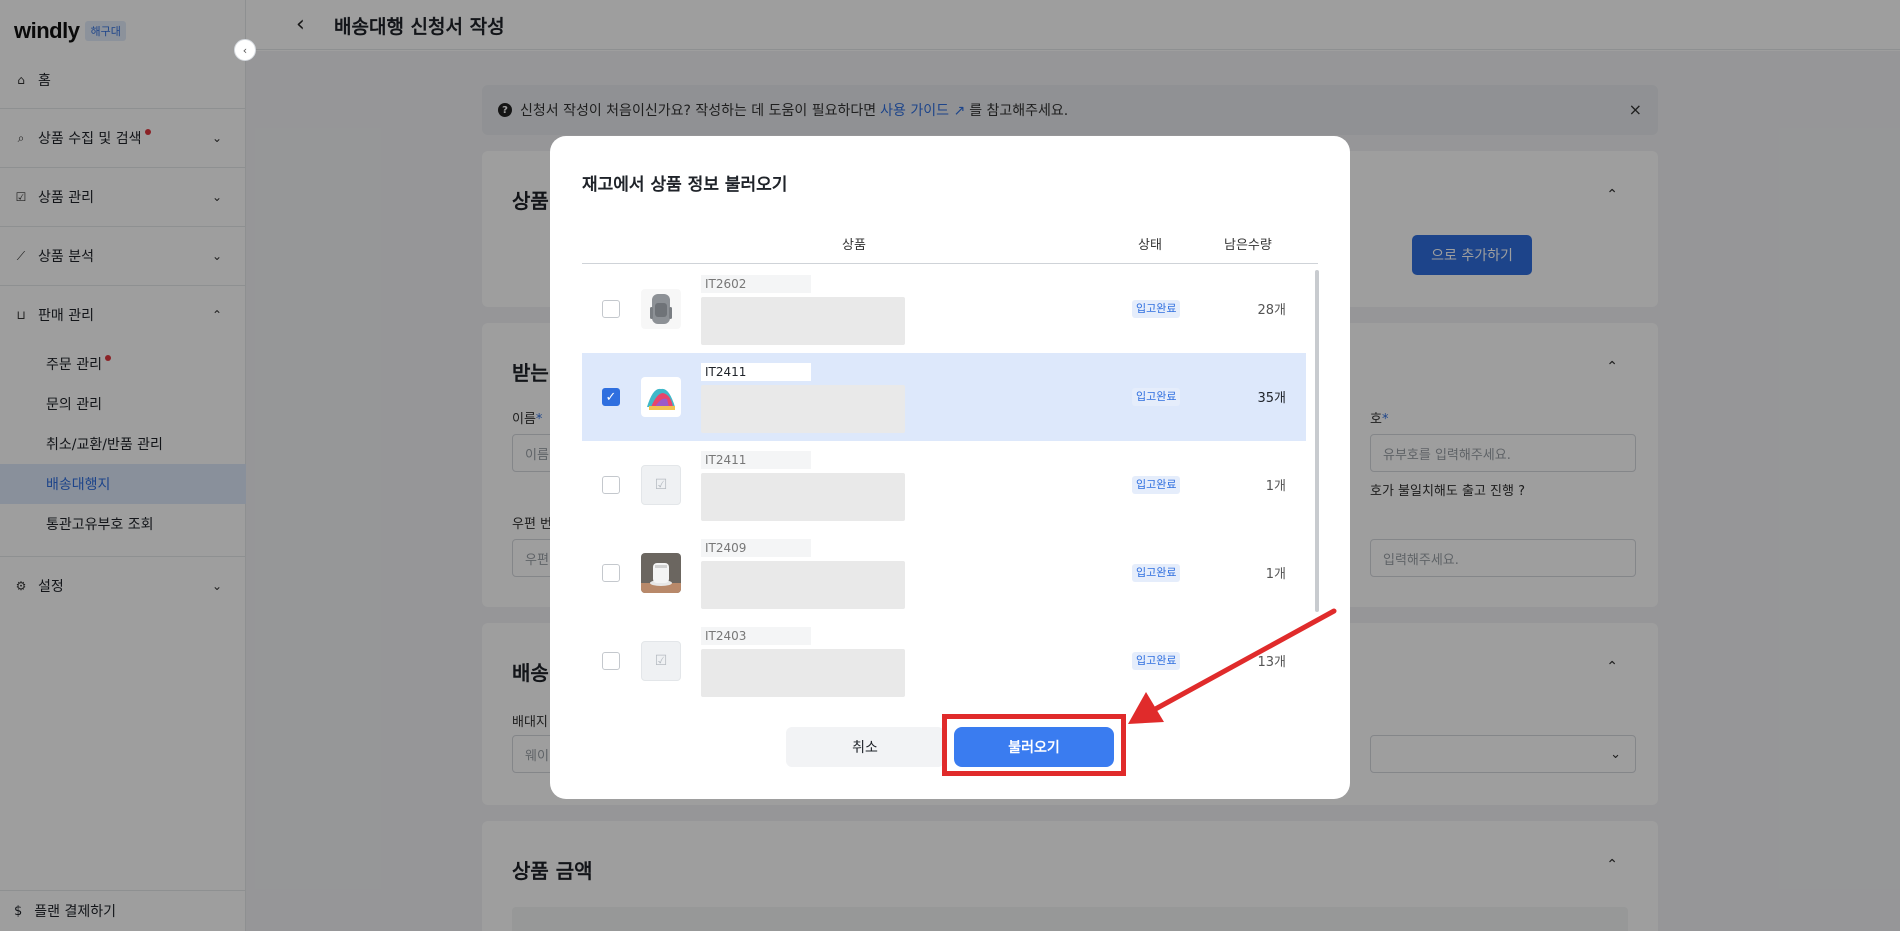 The image size is (1900, 931). Describe the element at coordinates (865, 747) in the screenshot. I see `cancel-button: 취소` at that location.